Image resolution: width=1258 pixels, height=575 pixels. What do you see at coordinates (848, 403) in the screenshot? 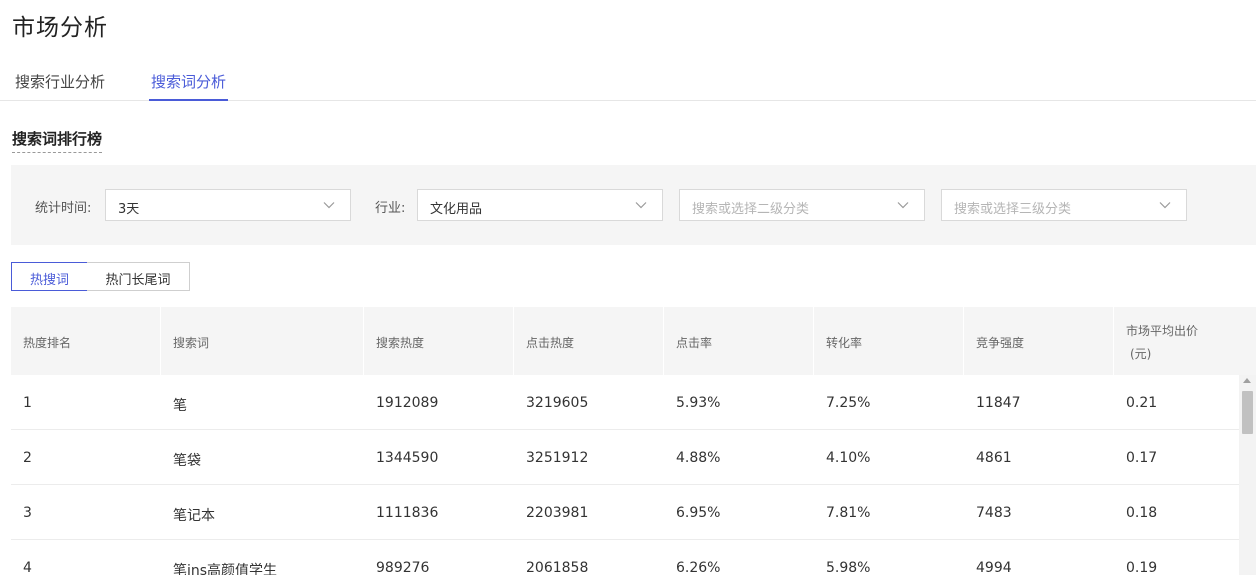
I see `cell-conversion: 7.25%` at bounding box center [848, 403].